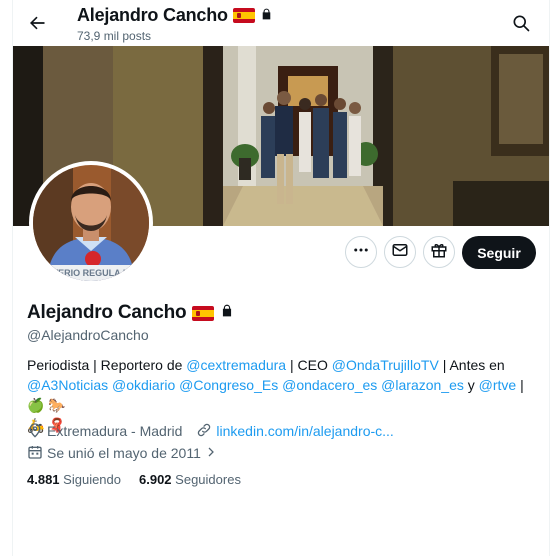 The width and height of the screenshot is (555, 556). I want to click on bio-mention: @Congreso_Es, so click(228, 385).